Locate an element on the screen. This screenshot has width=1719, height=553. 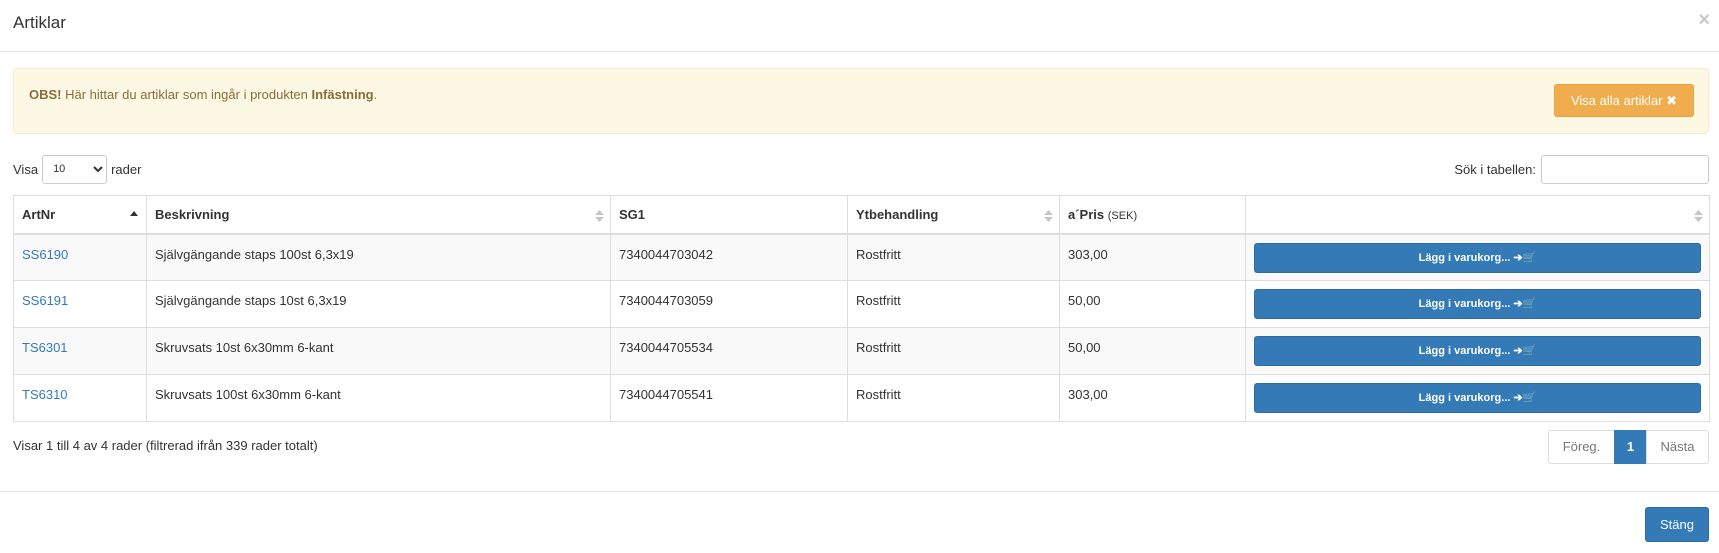
col-action is located at coordinates (1477, 215).